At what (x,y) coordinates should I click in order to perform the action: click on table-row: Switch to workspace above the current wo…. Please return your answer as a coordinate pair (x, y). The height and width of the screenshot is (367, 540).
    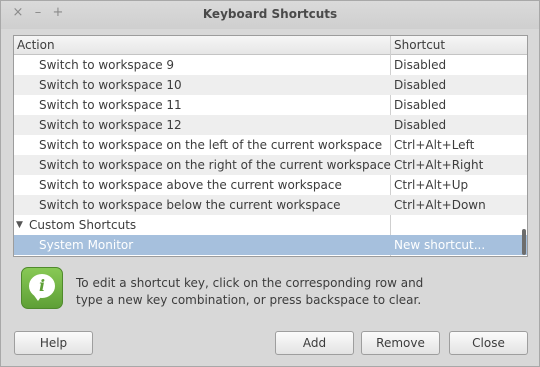
    Looking at the image, I should click on (270, 185).